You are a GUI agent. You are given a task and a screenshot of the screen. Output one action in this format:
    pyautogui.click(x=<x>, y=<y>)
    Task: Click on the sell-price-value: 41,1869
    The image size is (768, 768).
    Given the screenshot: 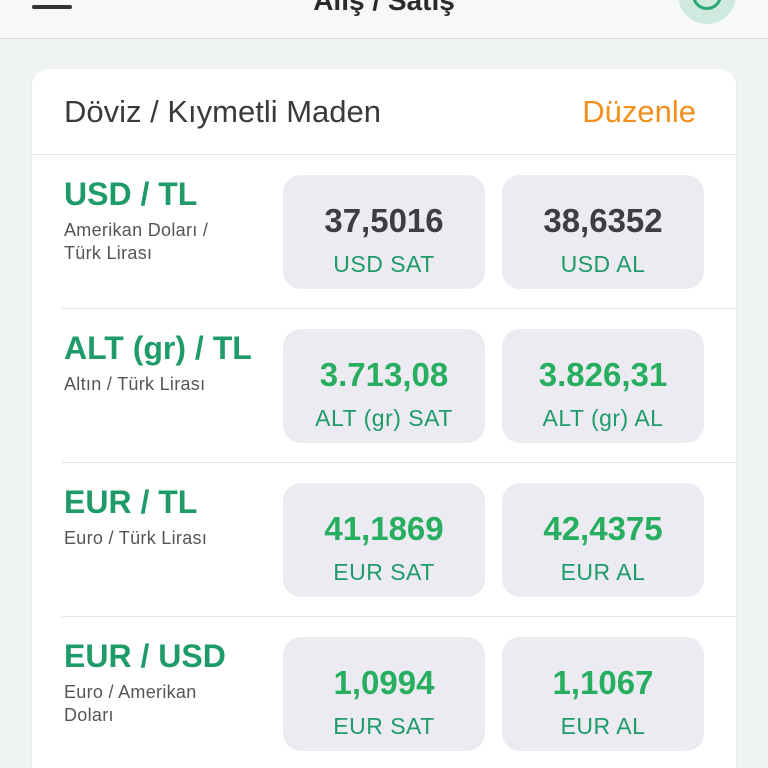 What is the action you would take?
    pyautogui.click(x=384, y=528)
    